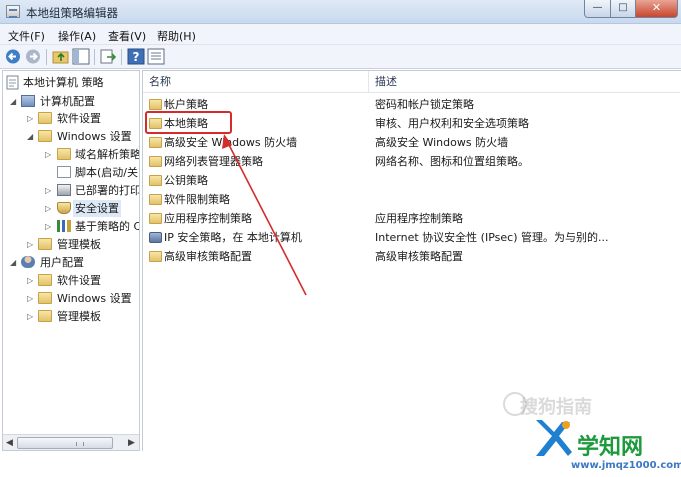 This screenshot has width=681, height=477. I want to click on site-name-watermark: 学知网, so click(610, 447).